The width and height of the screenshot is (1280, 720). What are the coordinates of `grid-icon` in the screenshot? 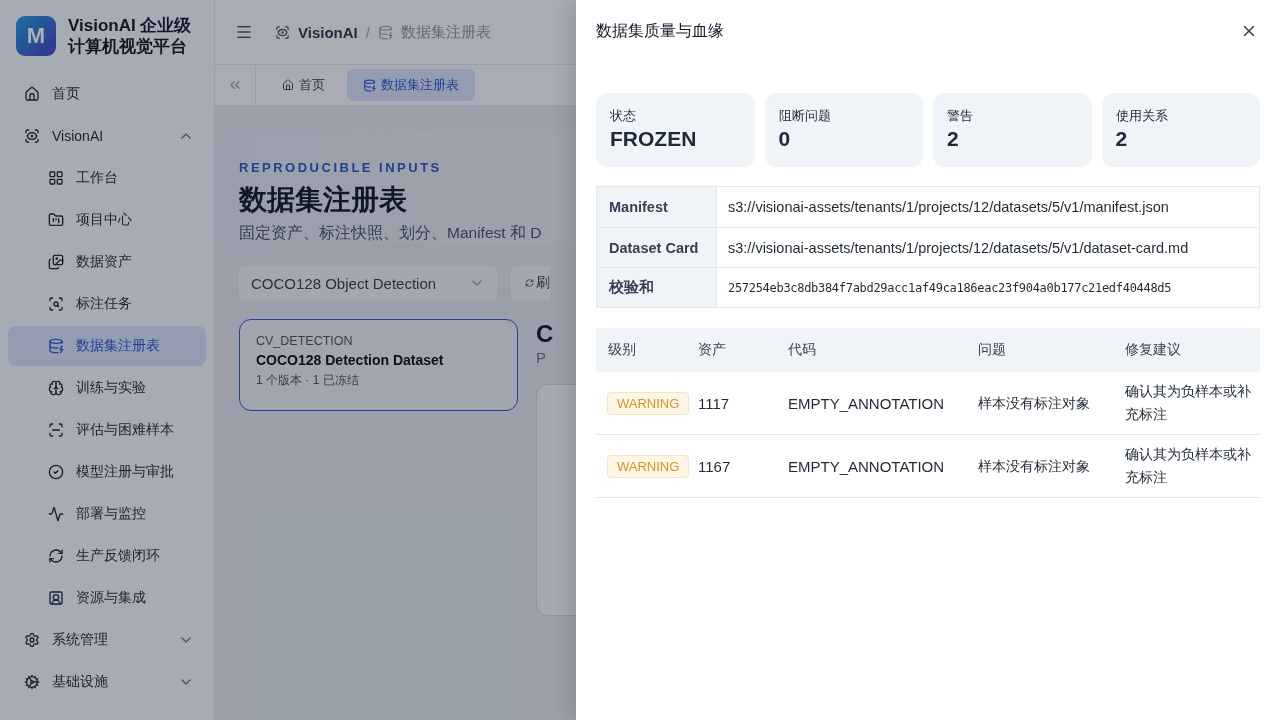 It's located at (56, 178).